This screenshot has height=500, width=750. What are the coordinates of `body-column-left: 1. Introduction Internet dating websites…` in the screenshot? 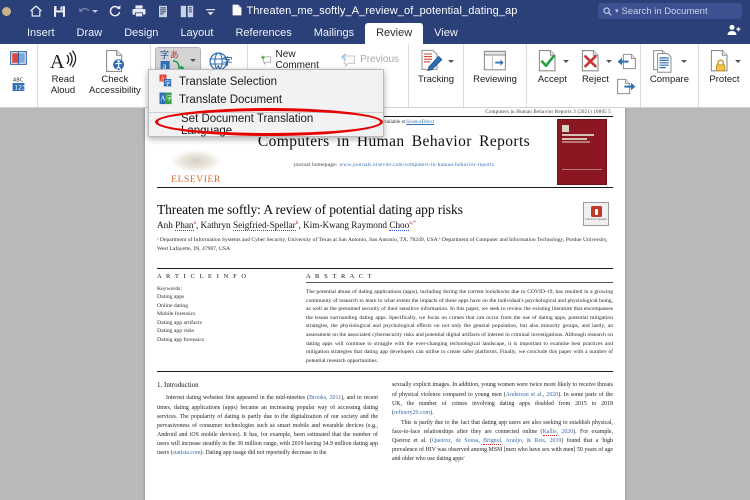 It's located at (267, 422).